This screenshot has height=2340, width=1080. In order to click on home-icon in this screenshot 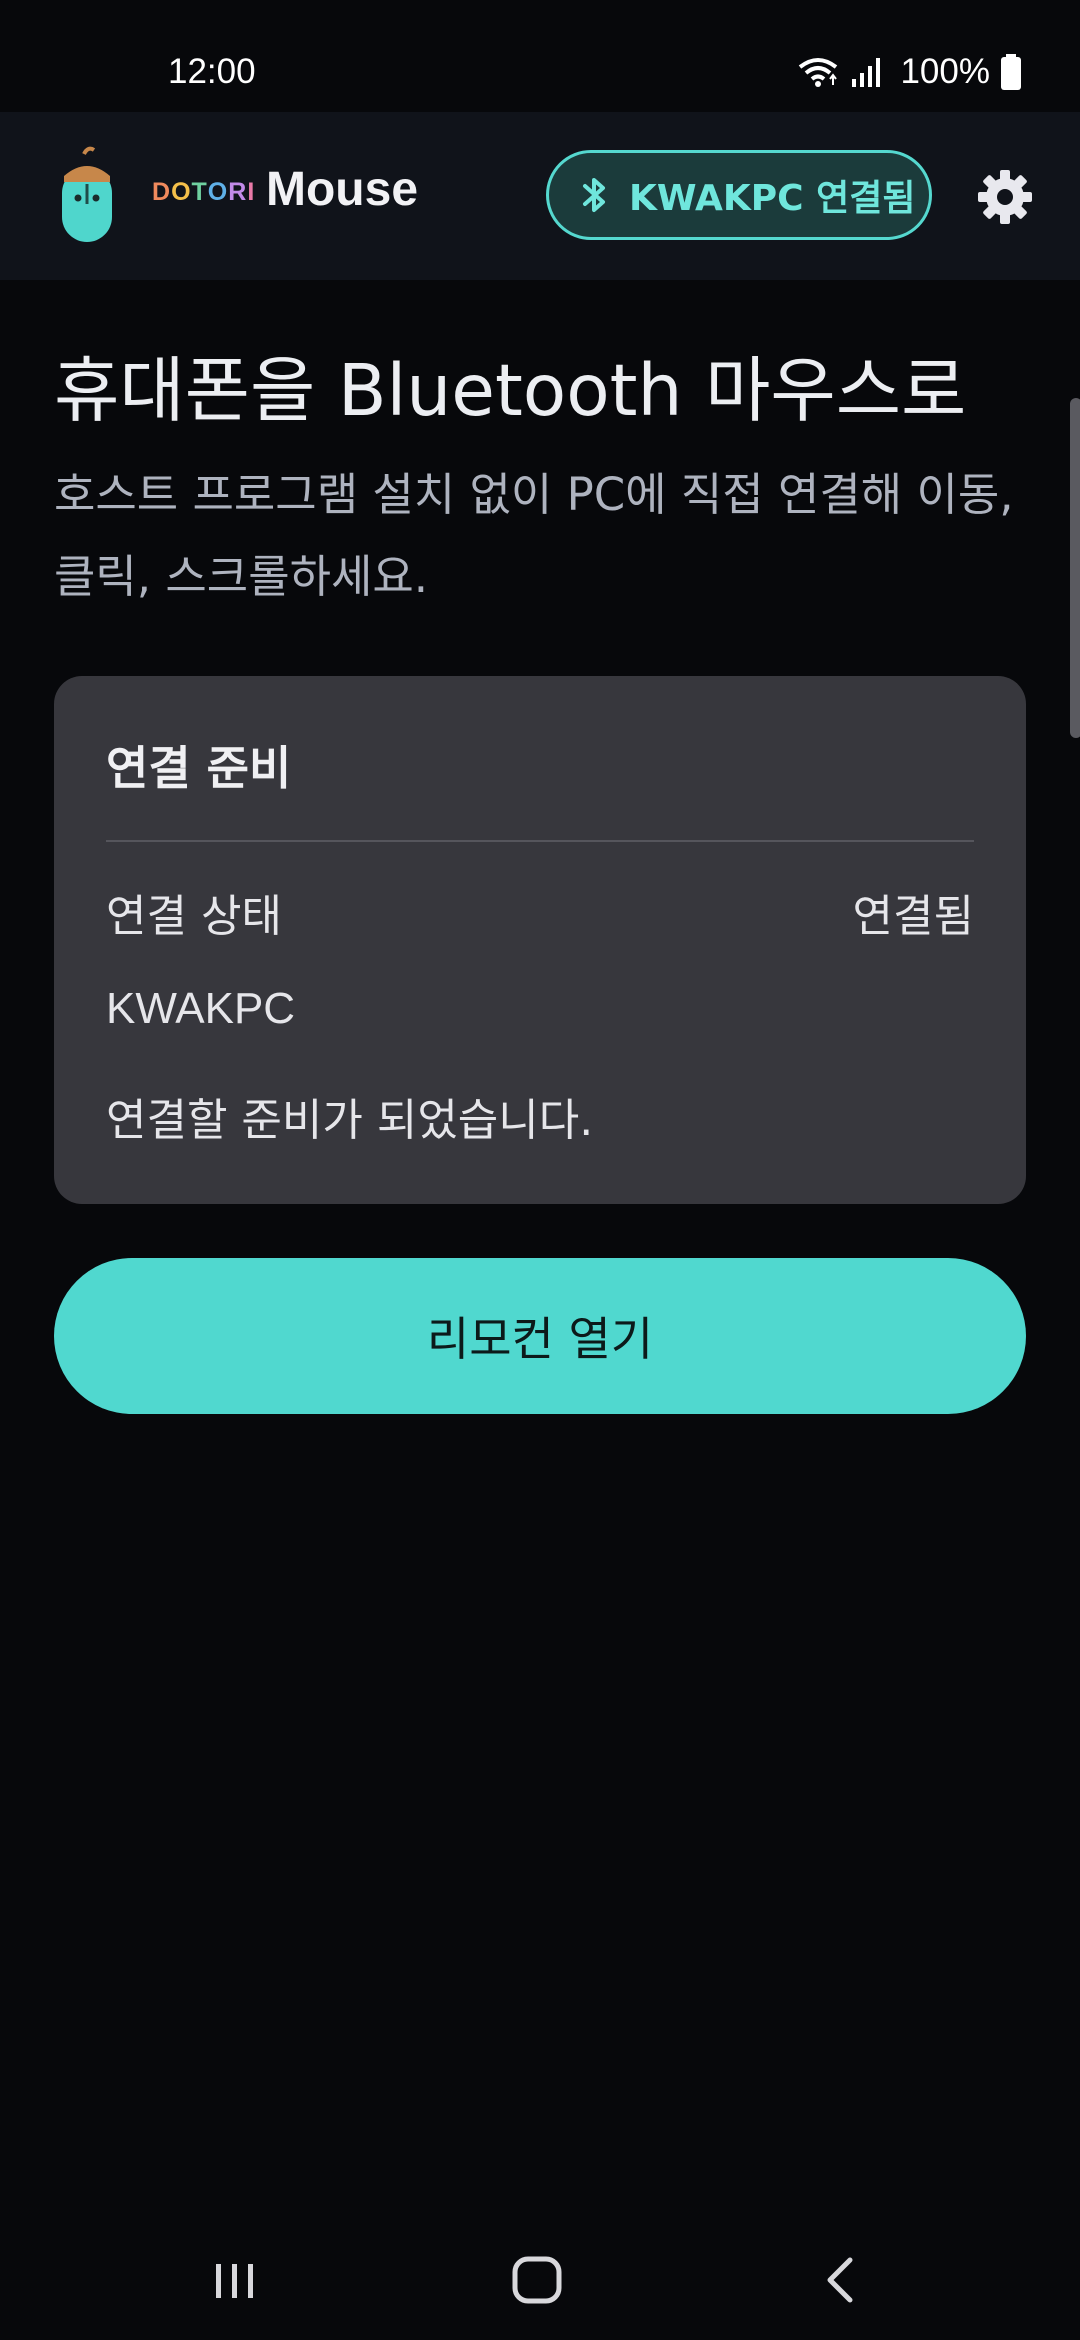, I will do `click(537, 2280)`.